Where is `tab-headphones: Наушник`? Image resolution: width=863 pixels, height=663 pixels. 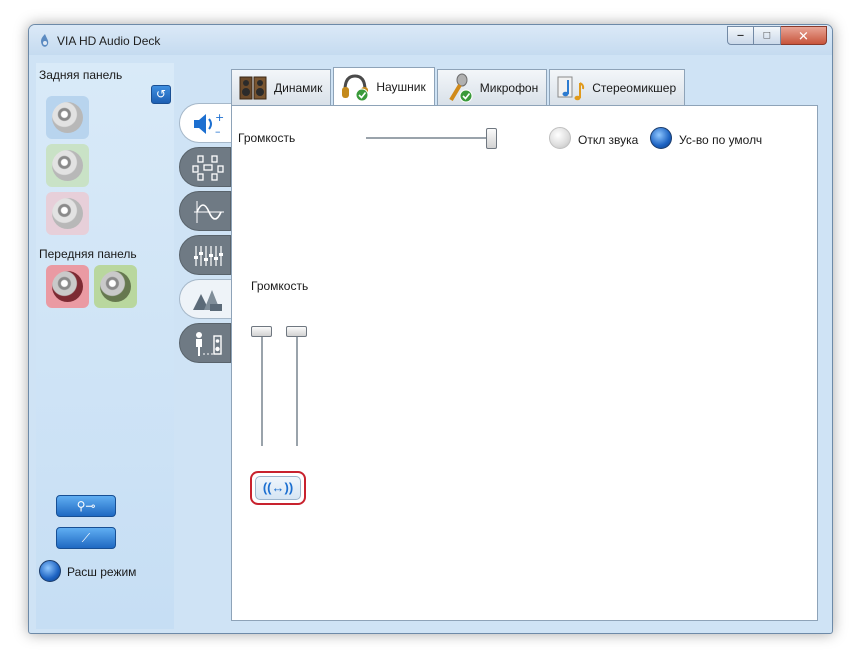 tab-headphones: Наушник is located at coordinates (384, 86).